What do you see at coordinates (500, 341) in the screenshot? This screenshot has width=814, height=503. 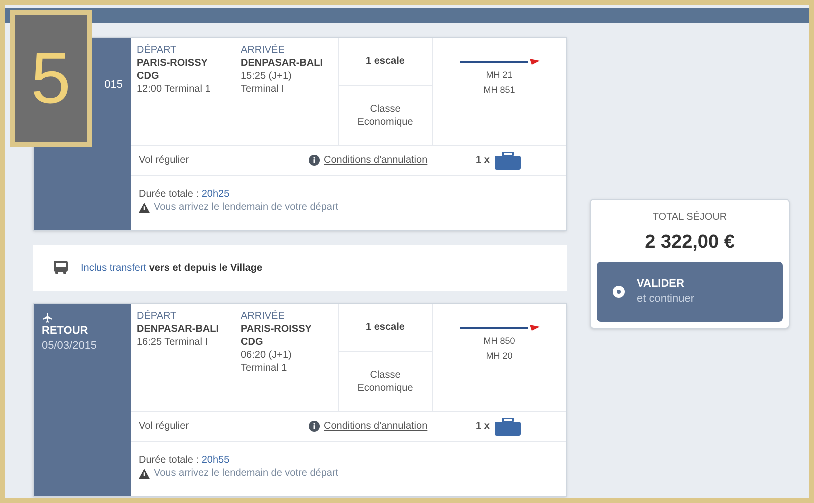 I see `flight-number: MH 850` at bounding box center [500, 341].